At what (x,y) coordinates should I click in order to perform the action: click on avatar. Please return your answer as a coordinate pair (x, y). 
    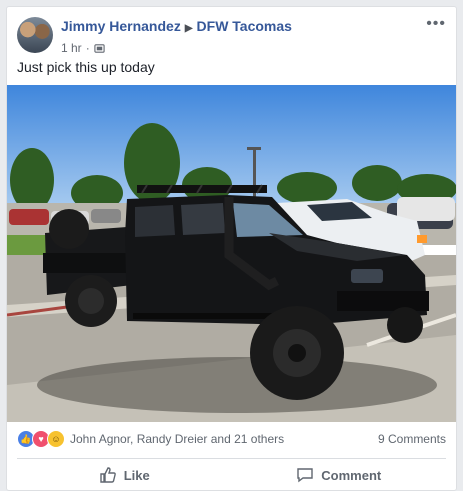
    Looking at the image, I should click on (35, 35).